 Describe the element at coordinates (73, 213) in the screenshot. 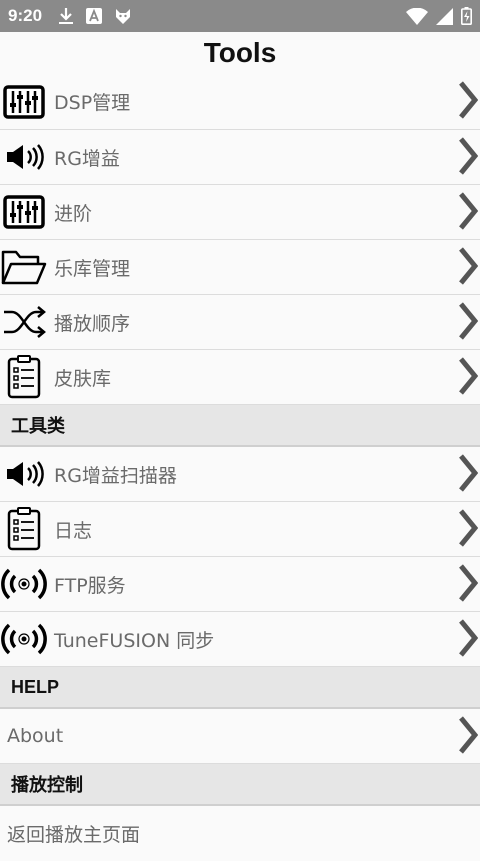

I see `row-label: 进阶` at that location.